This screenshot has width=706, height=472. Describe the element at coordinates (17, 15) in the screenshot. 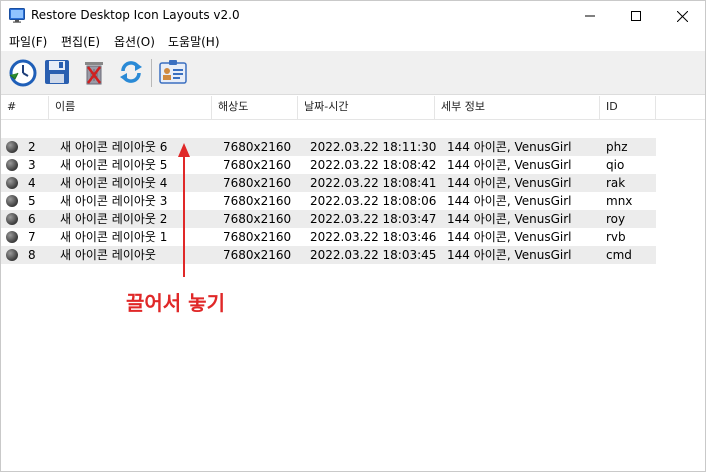

I see `app-icon` at that location.